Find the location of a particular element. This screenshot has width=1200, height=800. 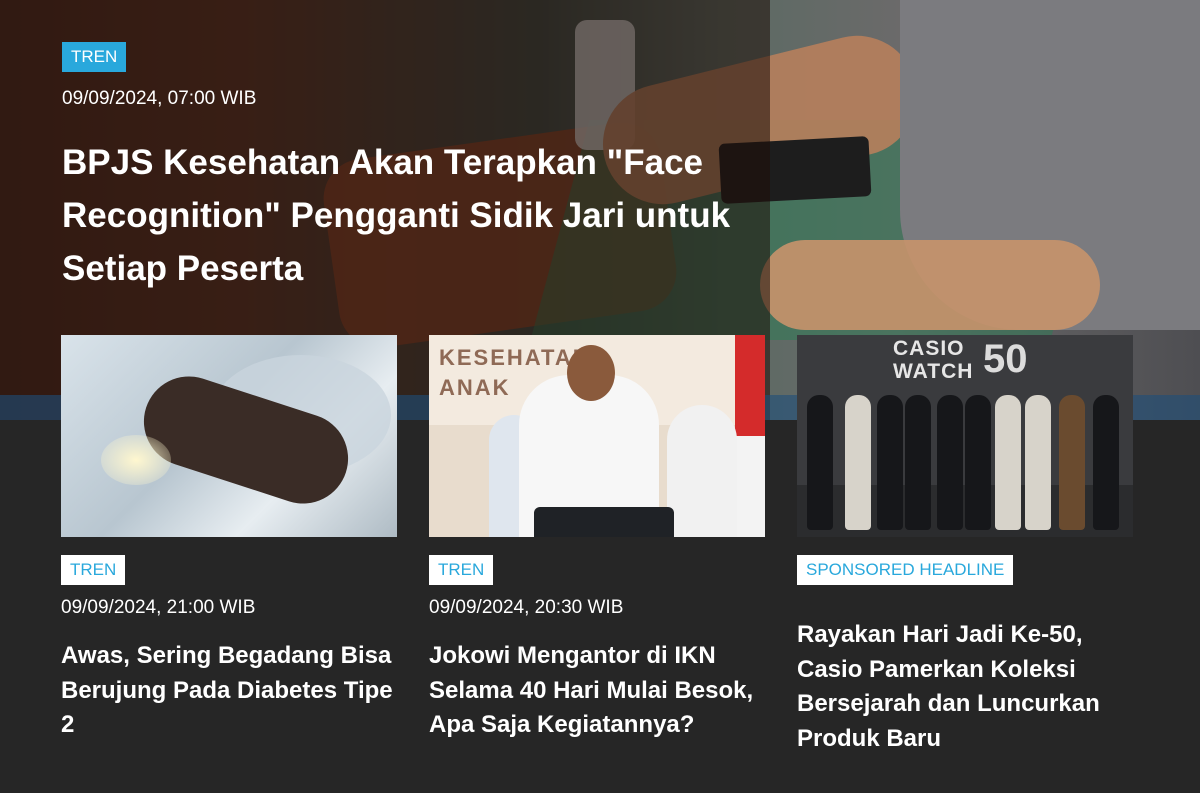

thumb-phone-glow is located at coordinates (136, 460).